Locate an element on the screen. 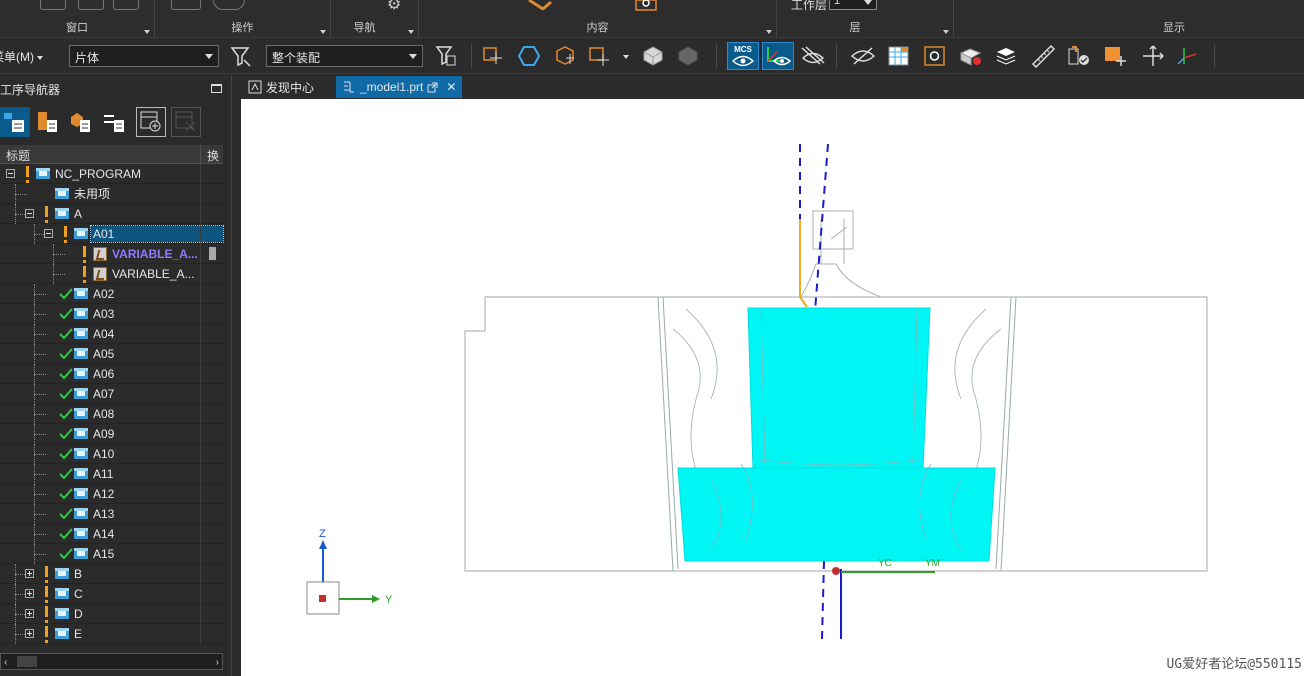  column-change-header: 换 is located at coordinates (211, 154).